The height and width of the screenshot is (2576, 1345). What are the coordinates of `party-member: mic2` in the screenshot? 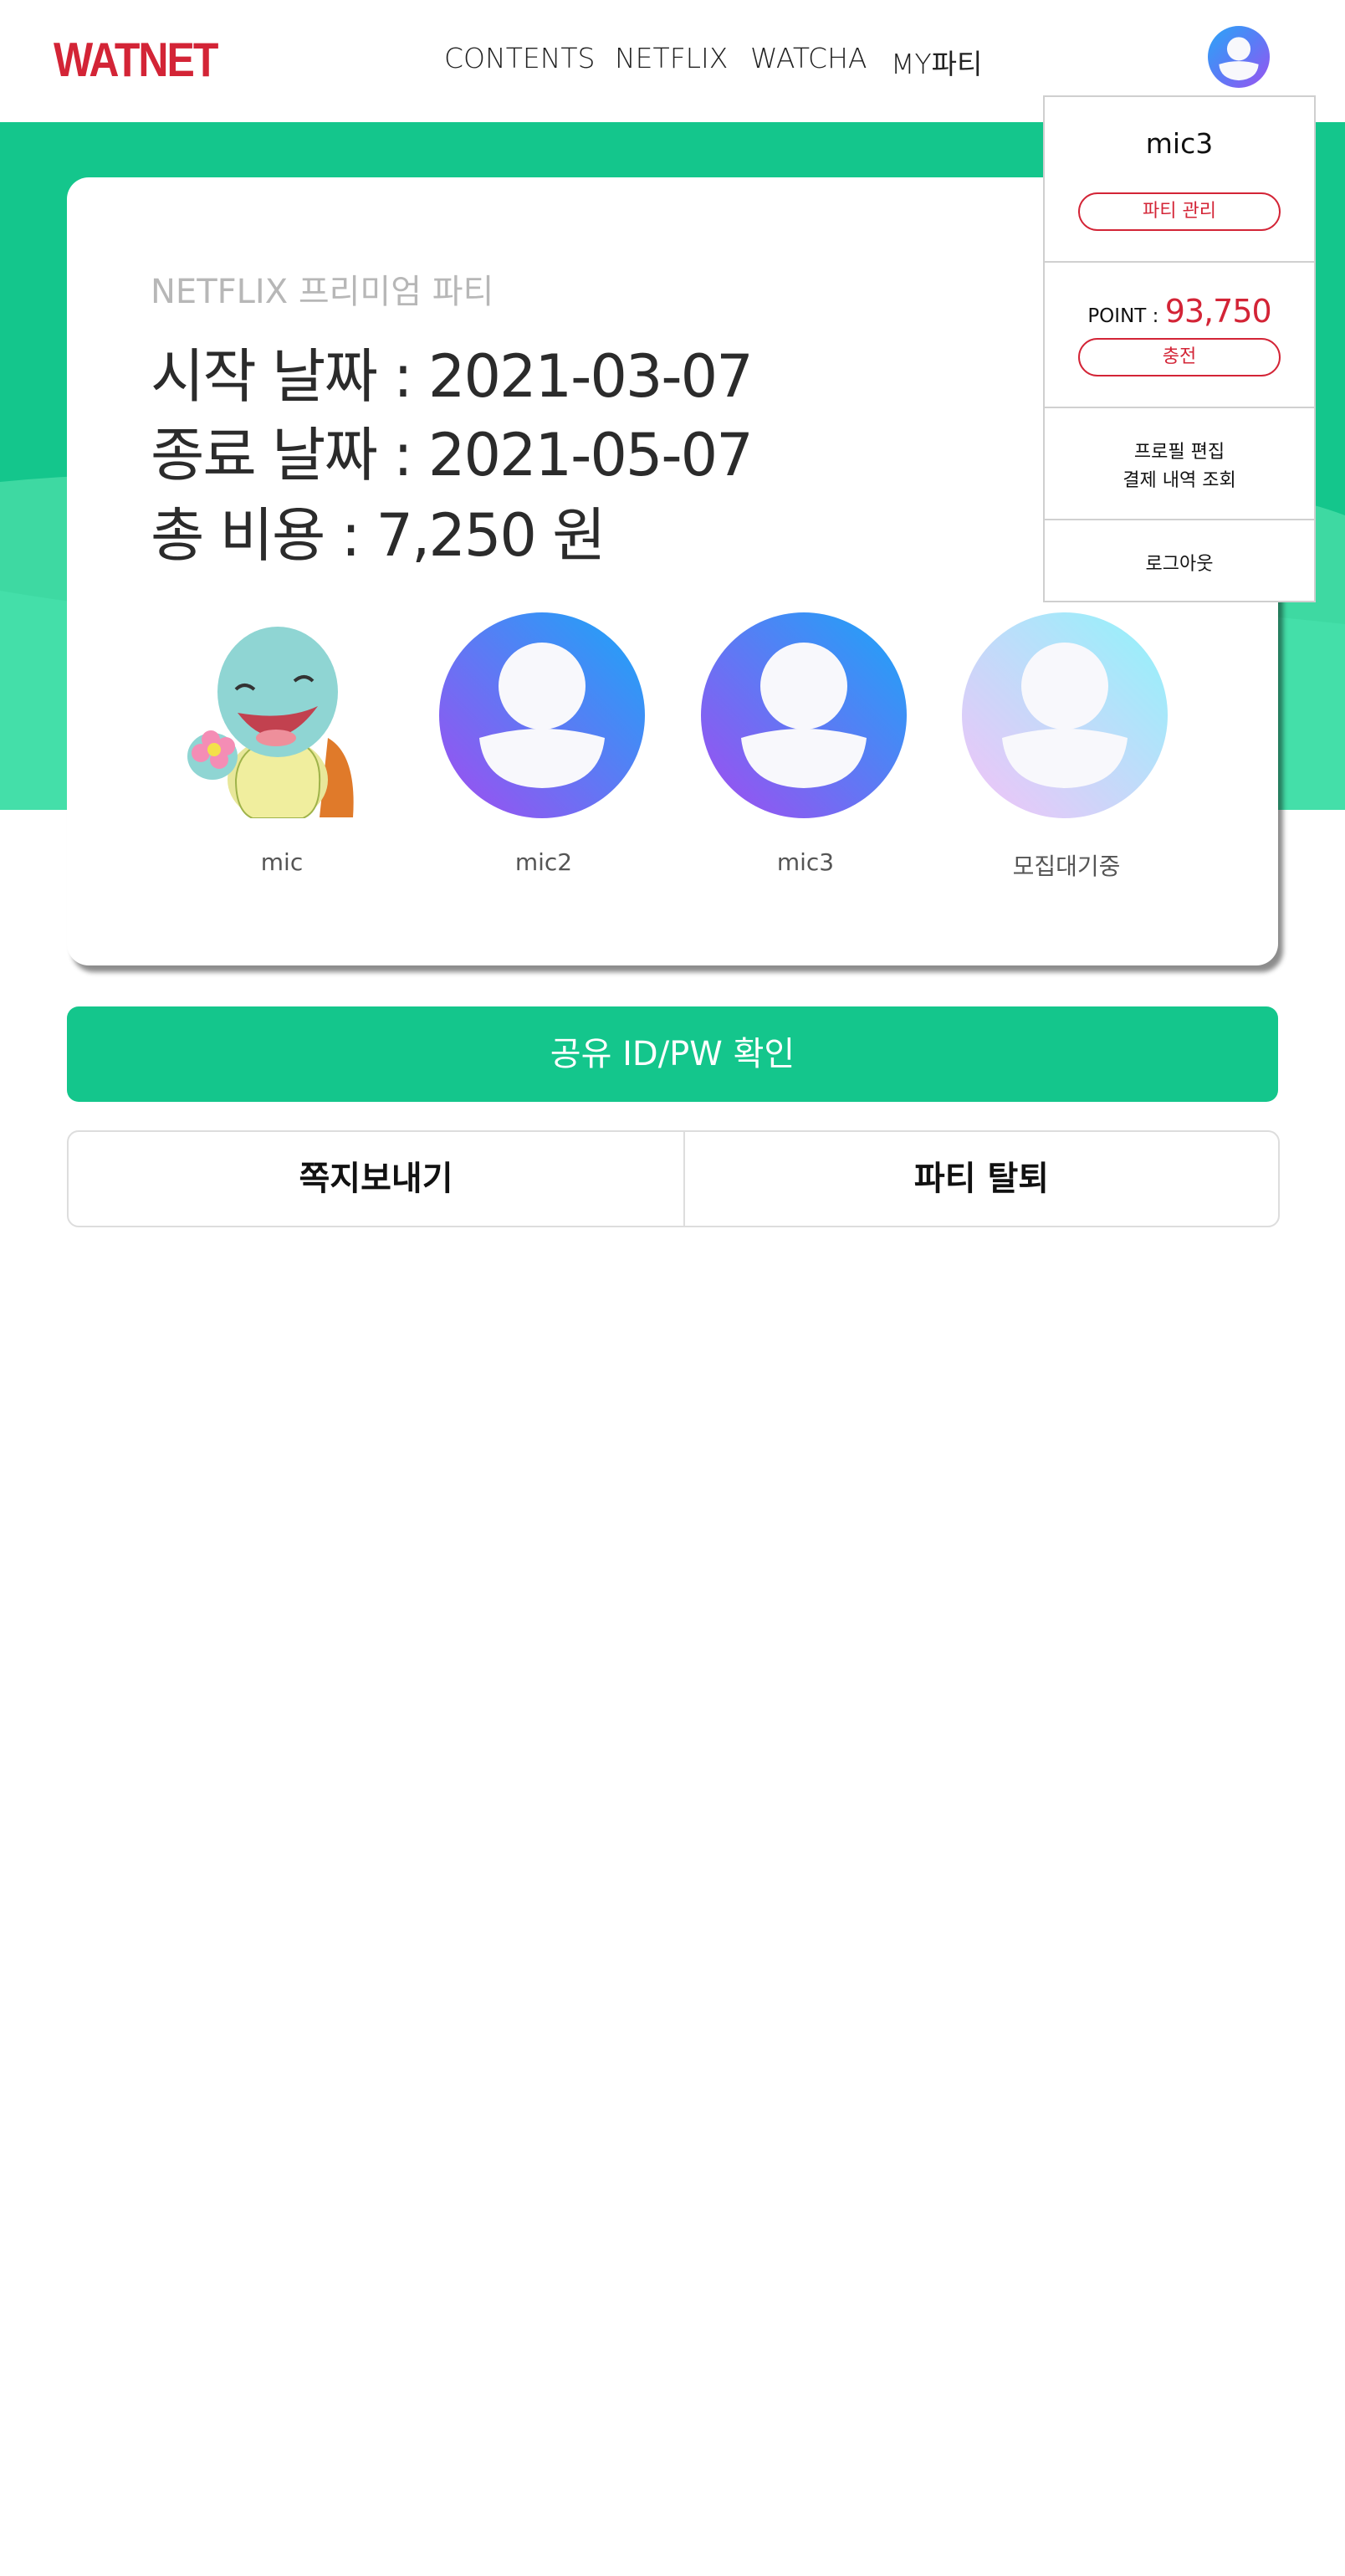 It's located at (543, 746).